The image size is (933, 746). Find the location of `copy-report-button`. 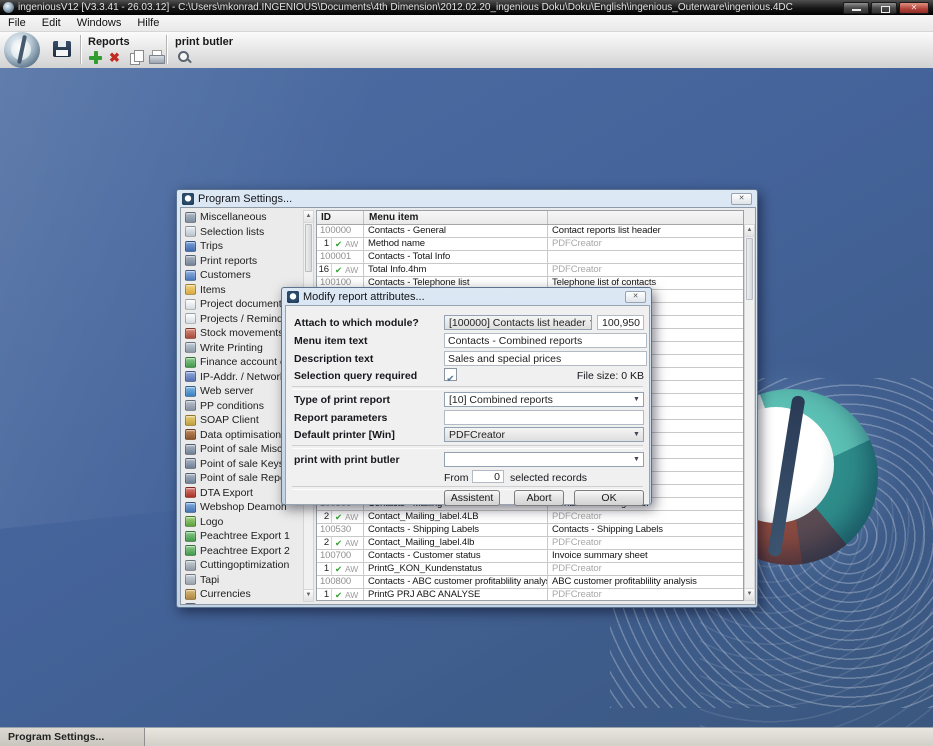

copy-report-button is located at coordinates (137, 57).